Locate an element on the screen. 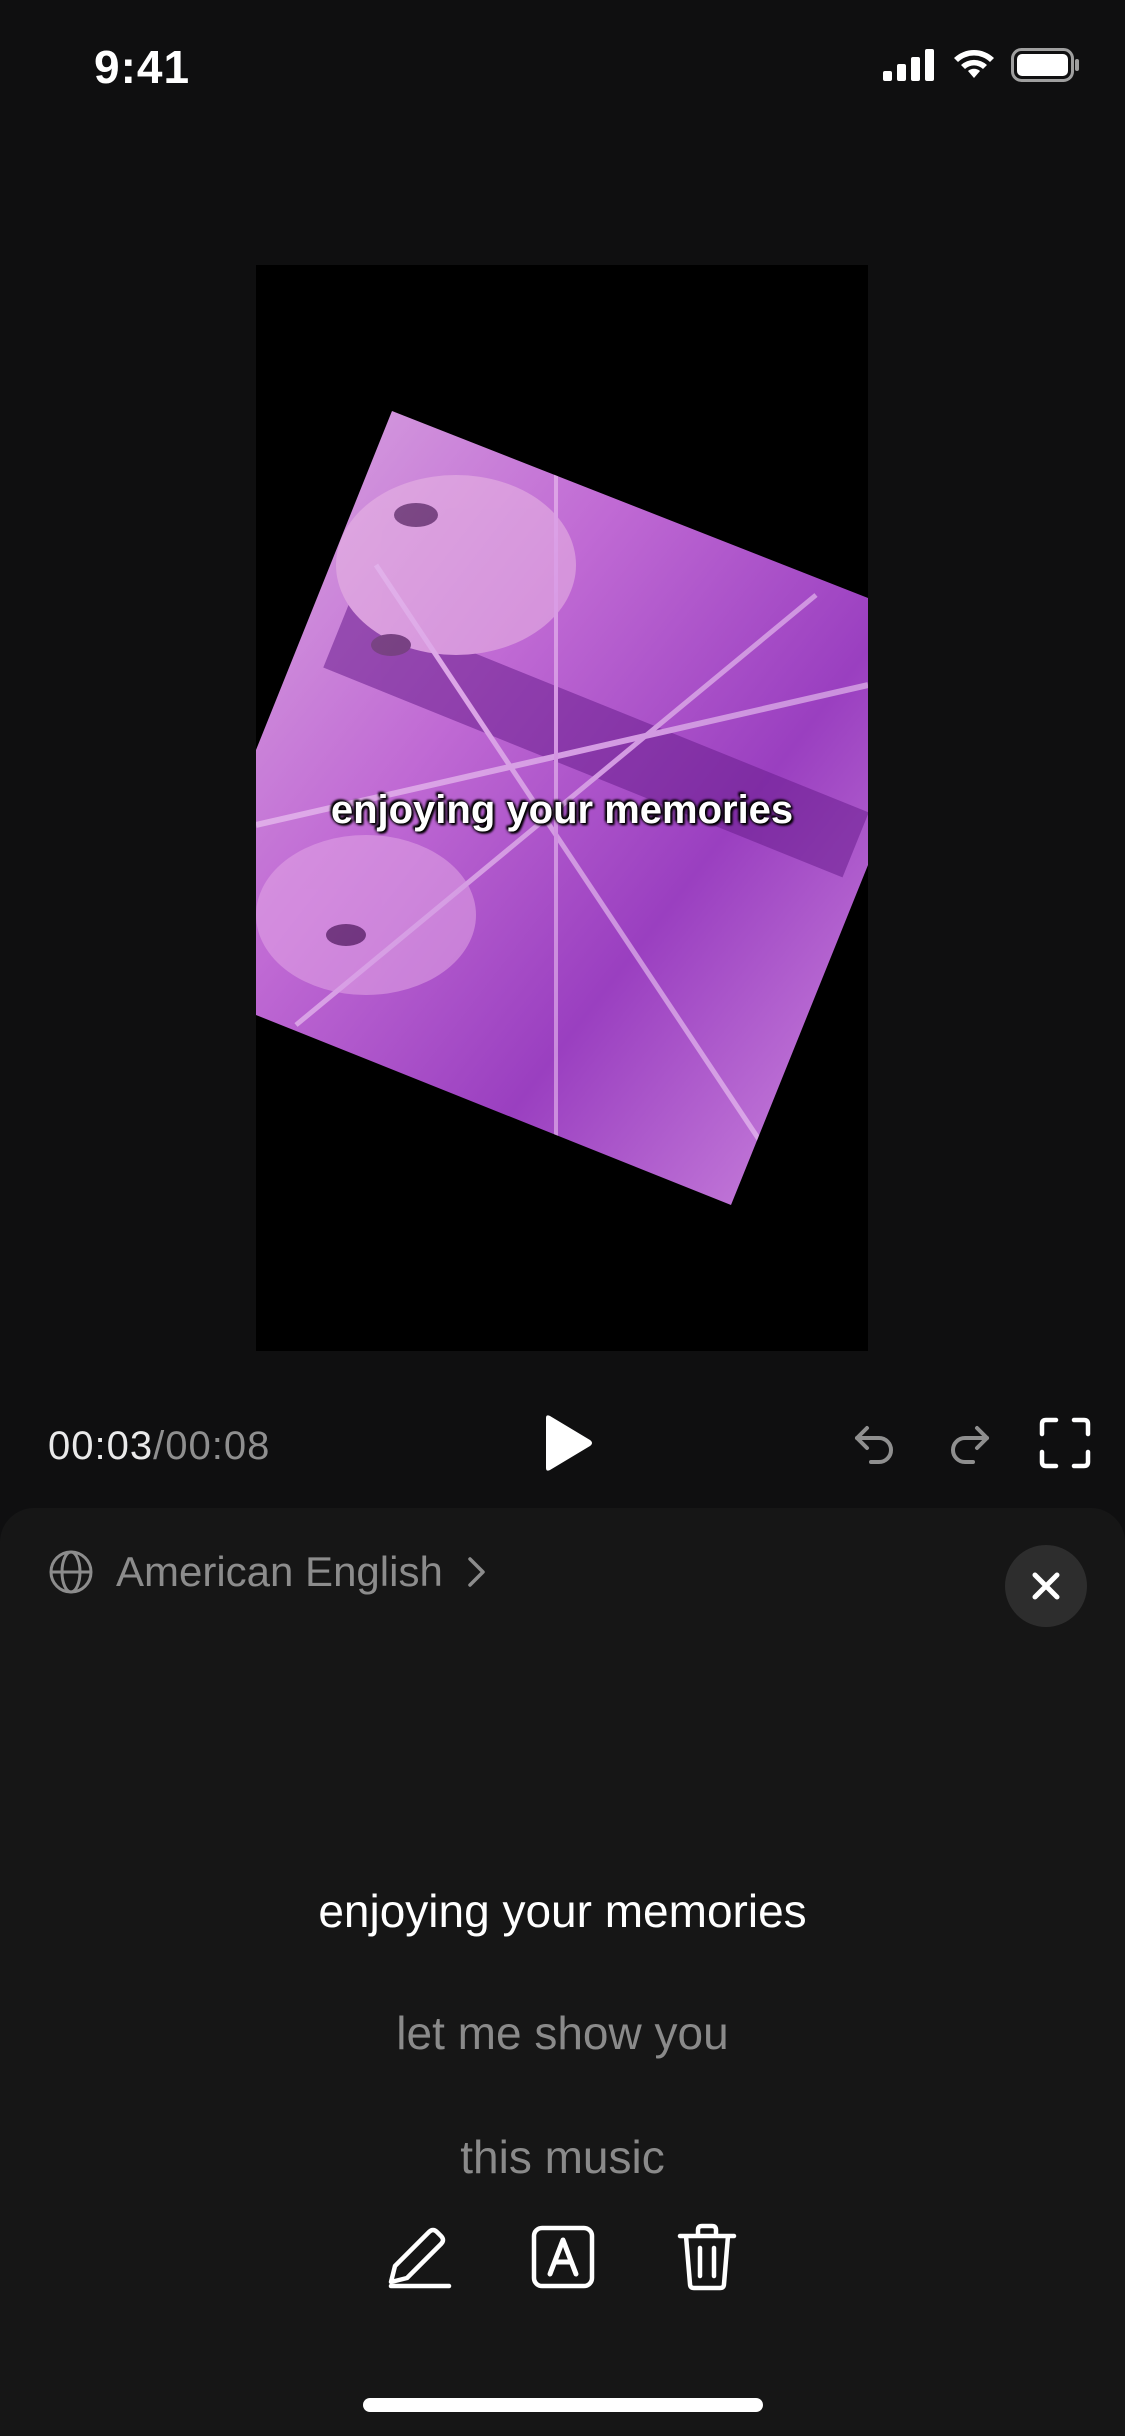  edit-icon is located at coordinates (420, 2258).